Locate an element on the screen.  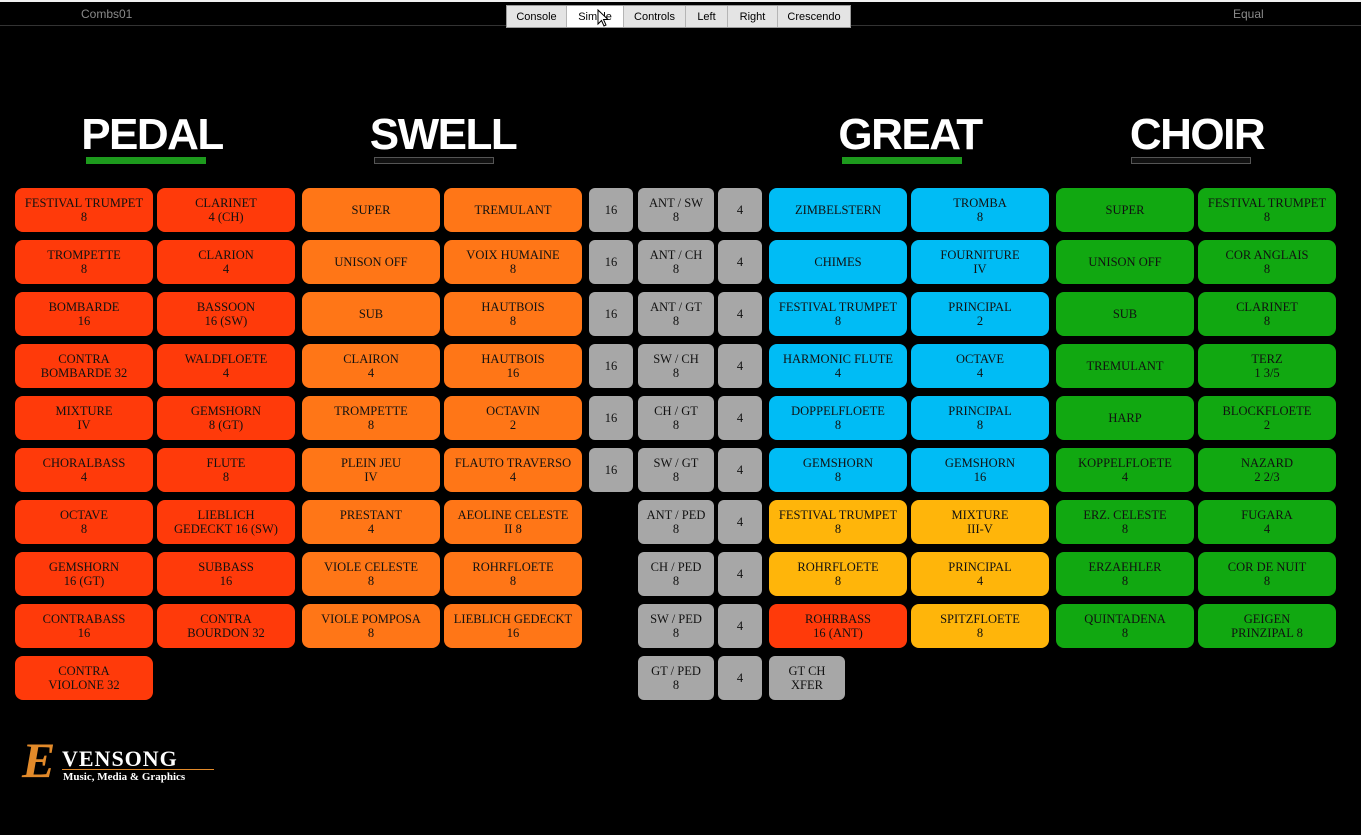
coupler-16-4: 16 is located at coordinates (611, 366).